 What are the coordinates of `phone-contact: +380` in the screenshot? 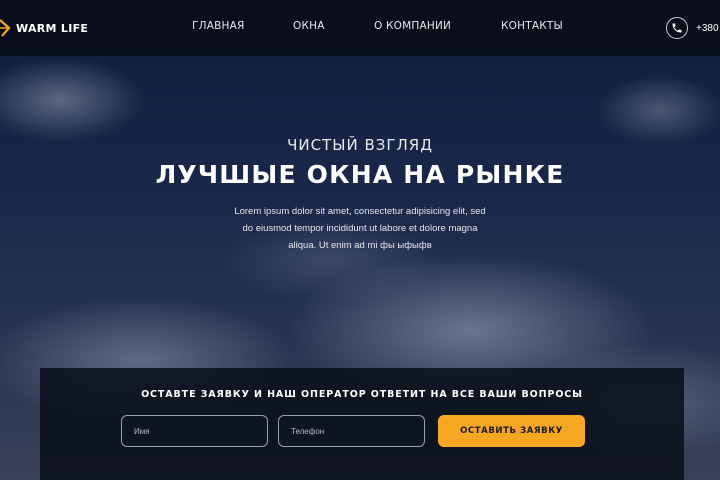 It's located at (692, 28).